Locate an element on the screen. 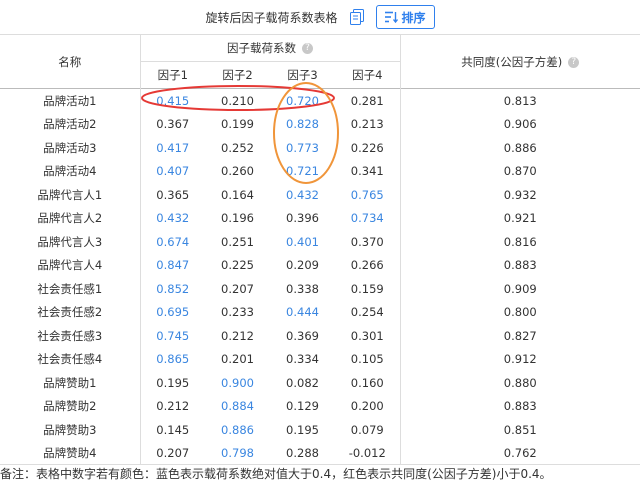 This screenshot has height=489, width=640. communality-value: 0.932 is located at coordinates (519, 195).